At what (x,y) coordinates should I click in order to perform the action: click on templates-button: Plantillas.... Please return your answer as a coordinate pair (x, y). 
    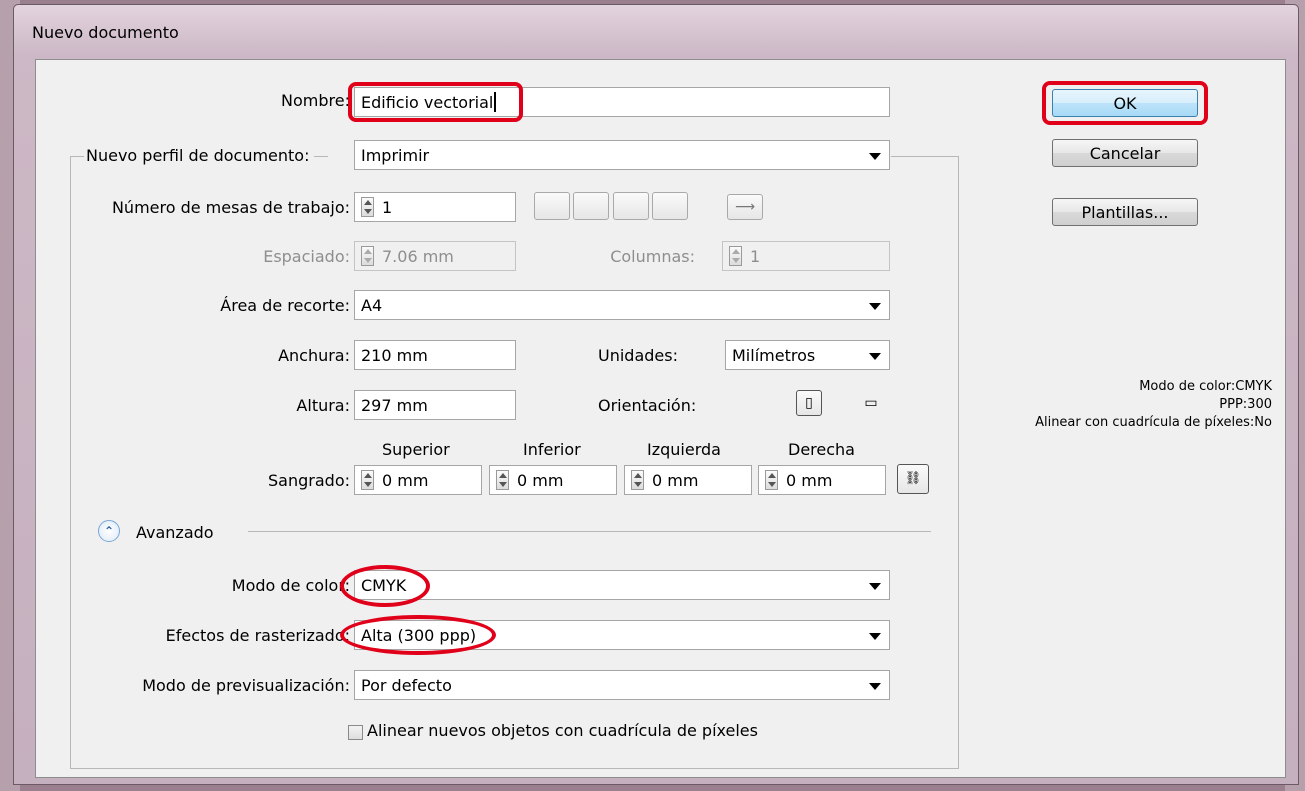
    Looking at the image, I should click on (1125, 212).